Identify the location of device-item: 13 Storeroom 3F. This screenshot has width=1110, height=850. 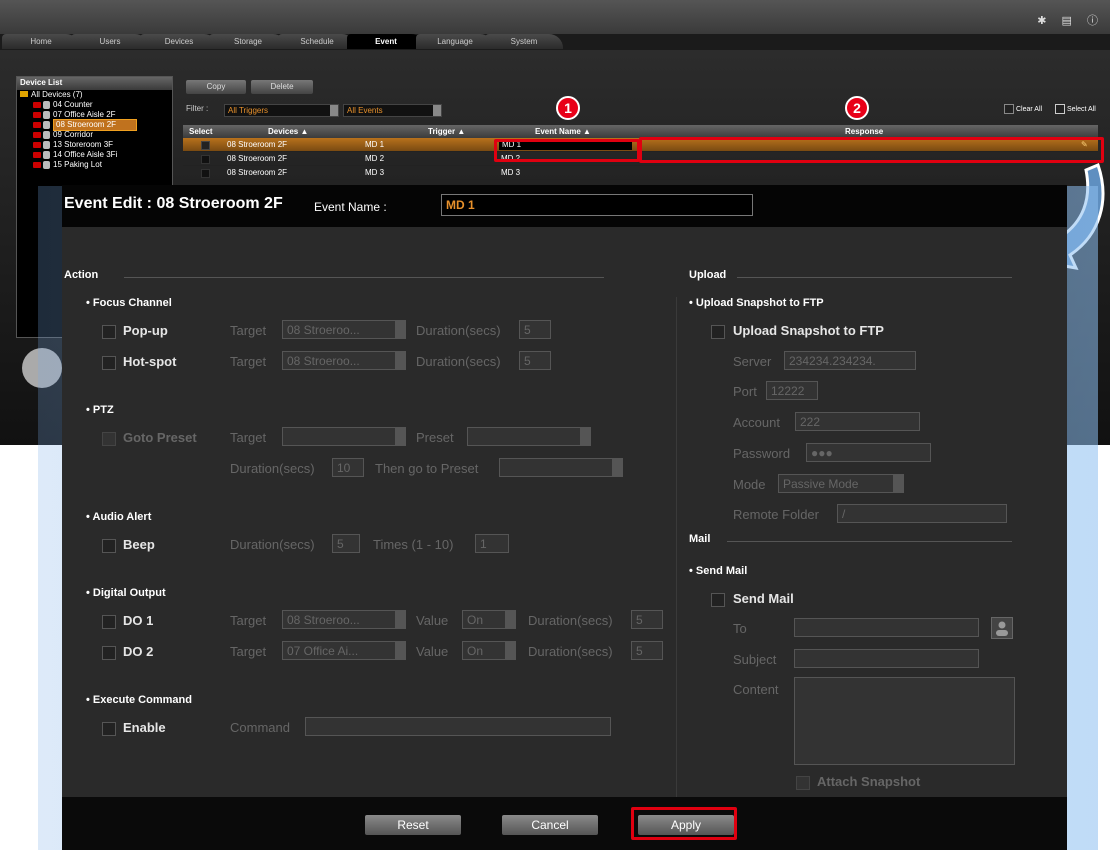
(94, 145).